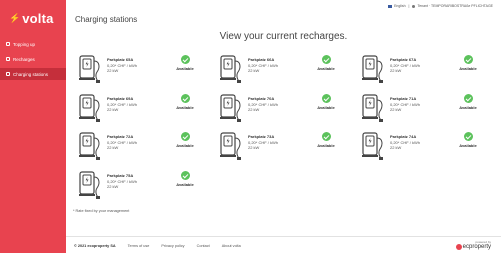 This screenshot has width=501, height=253. What do you see at coordinates (139, 246) in the screenshot?
I see `terms-link: Terms of use` at bounding box center [139, 246].